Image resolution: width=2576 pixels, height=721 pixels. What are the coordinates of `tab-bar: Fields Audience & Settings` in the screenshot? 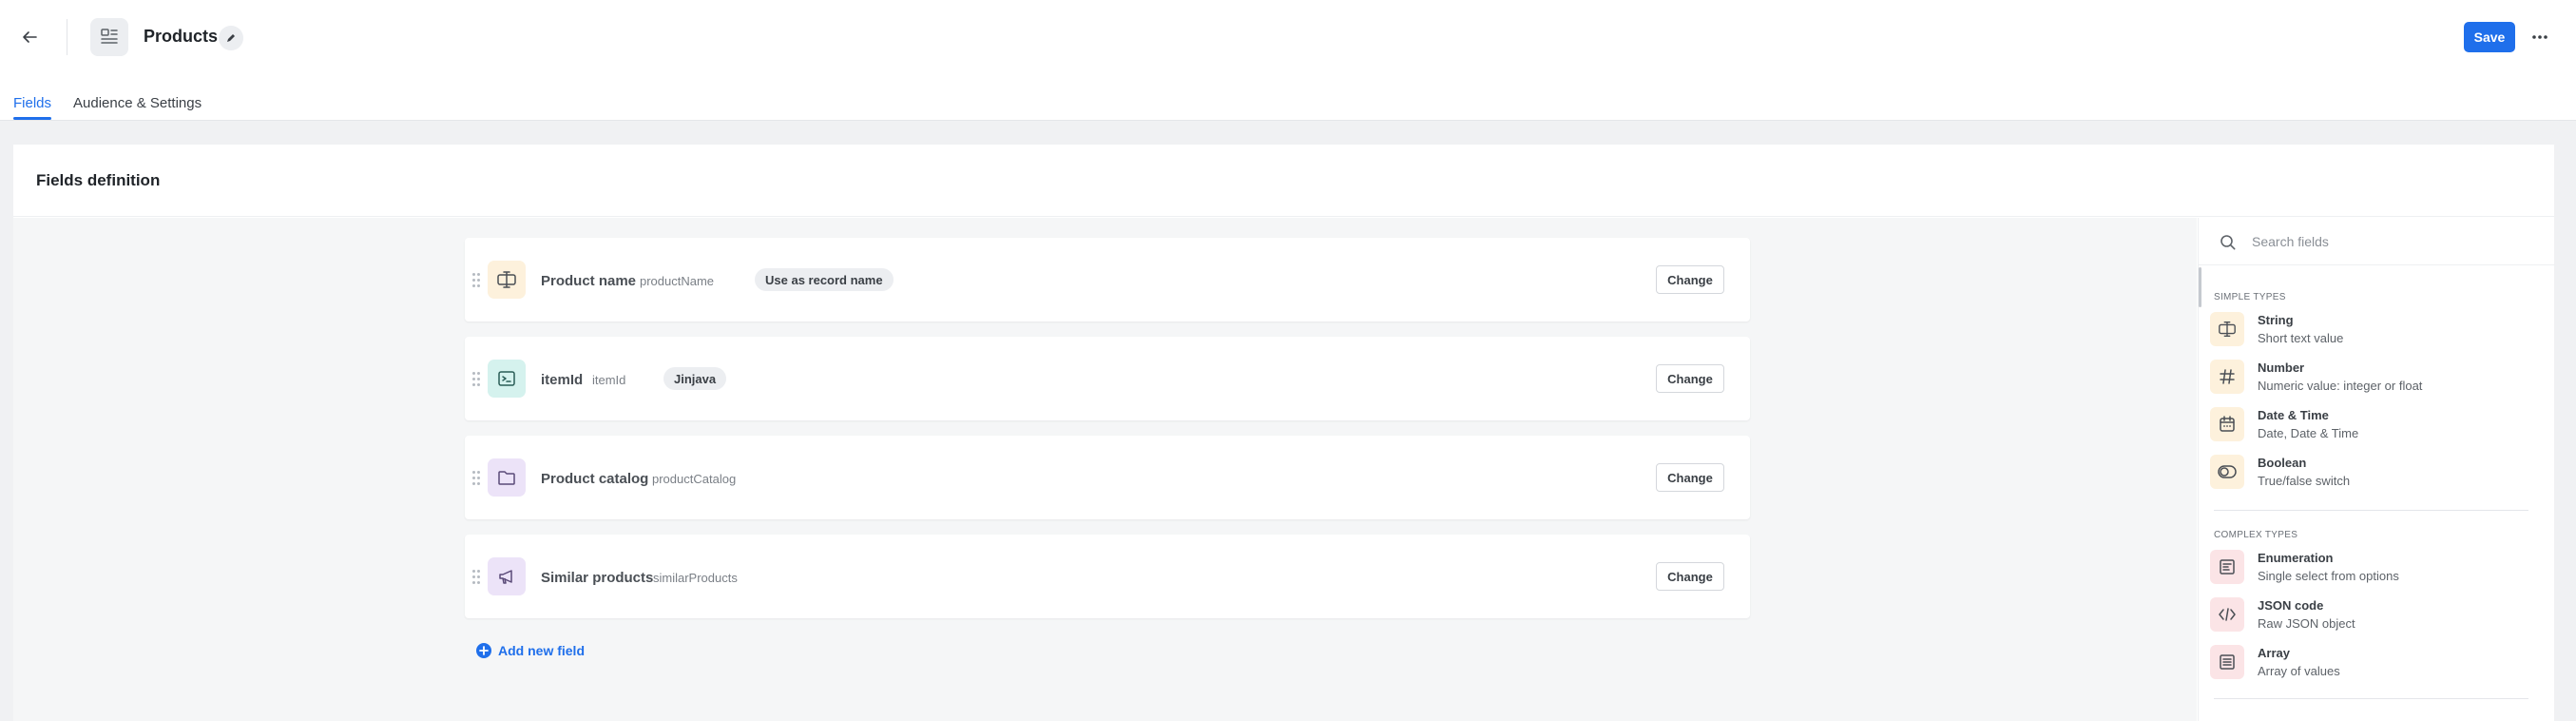 It's located at (1288, 97).